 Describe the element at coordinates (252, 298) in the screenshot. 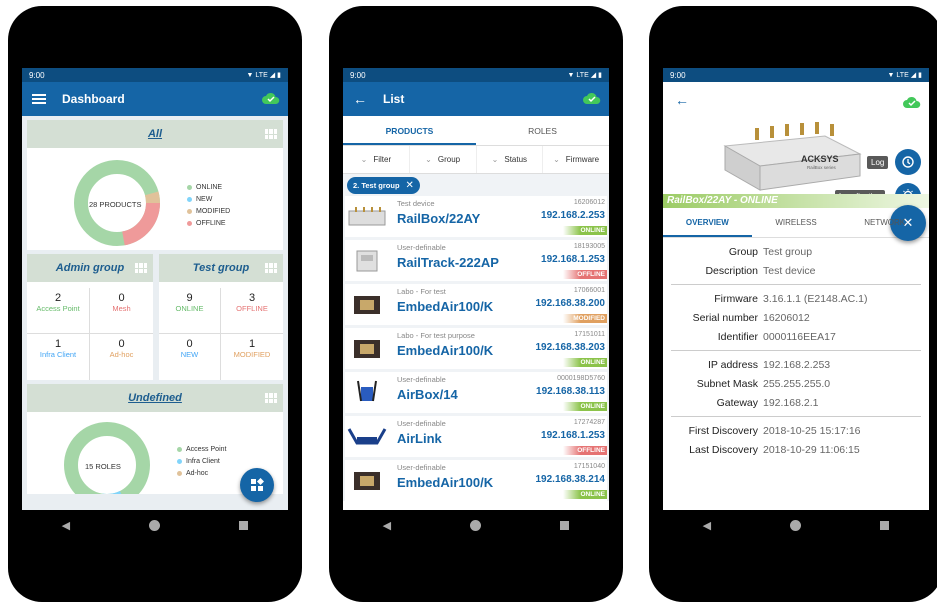

I see `stat-value: 3` at that location.